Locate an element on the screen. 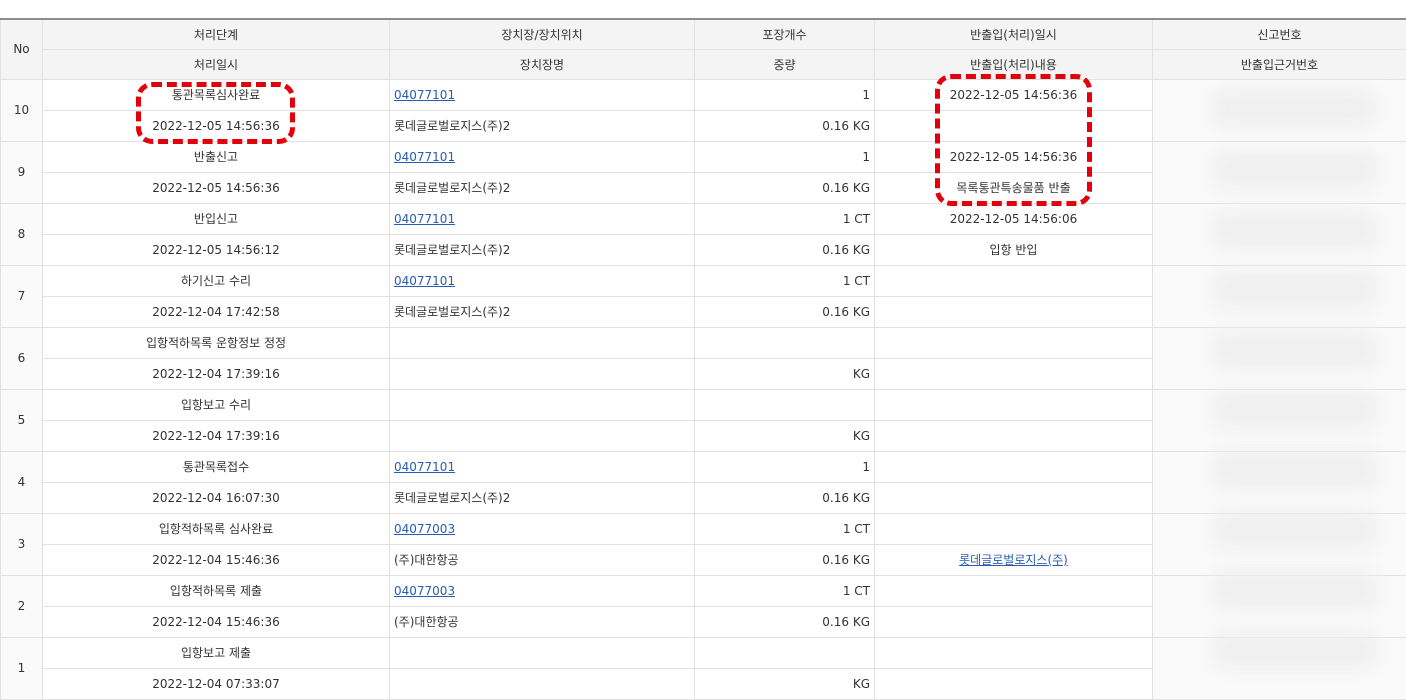 The image size is (1406, 700). processing-stage: 반입신고 is located at coordinates (216, 218).